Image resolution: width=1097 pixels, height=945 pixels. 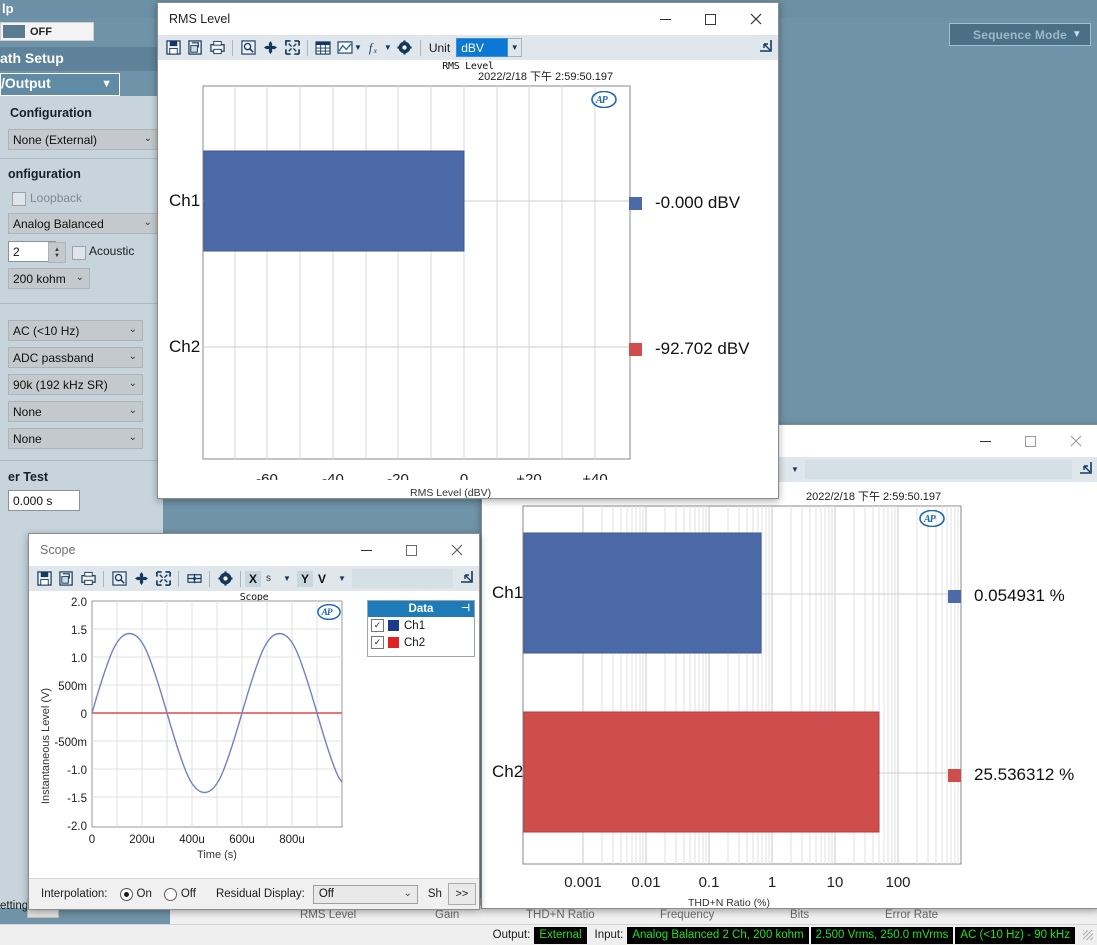 What do you see at coordinates (365, 894) in the screenshot?
I see `residual-display-select: Off ⌄` at bounding box center [365, 894].